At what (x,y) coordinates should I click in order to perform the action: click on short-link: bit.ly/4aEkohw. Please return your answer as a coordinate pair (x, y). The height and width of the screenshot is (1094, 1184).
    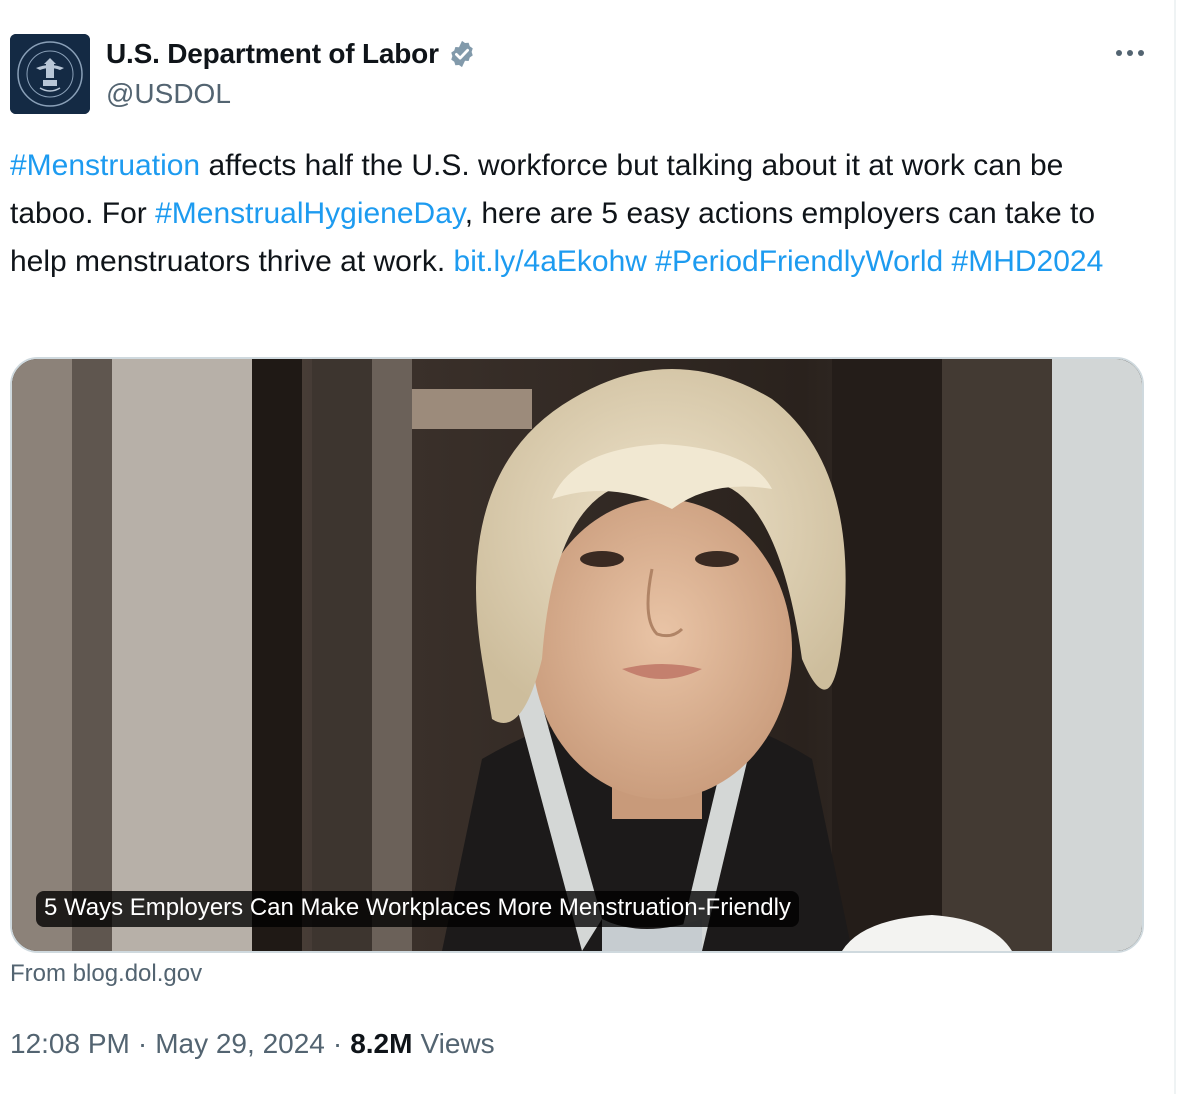
    Looking at the image, I should click on (550, 261).